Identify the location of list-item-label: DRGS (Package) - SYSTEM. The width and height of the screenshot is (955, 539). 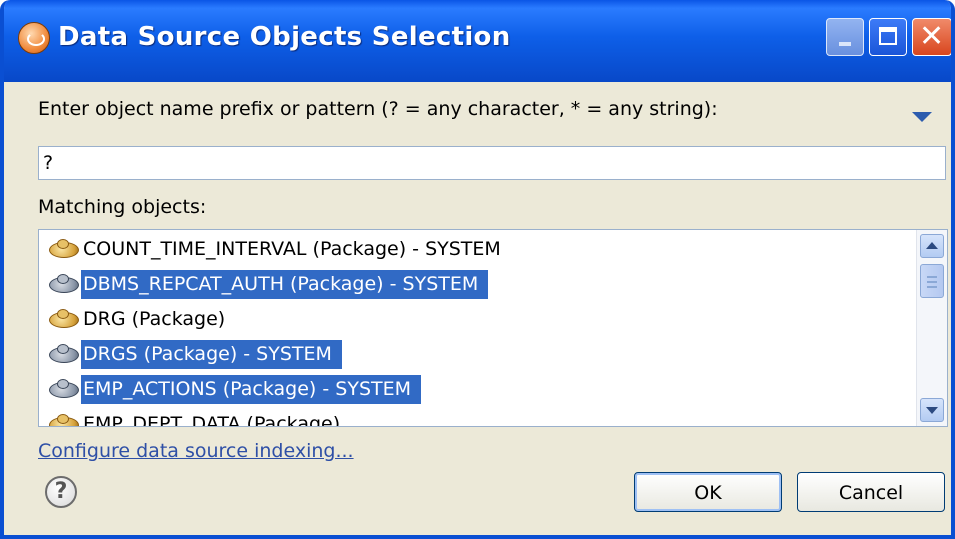
(211, 354).